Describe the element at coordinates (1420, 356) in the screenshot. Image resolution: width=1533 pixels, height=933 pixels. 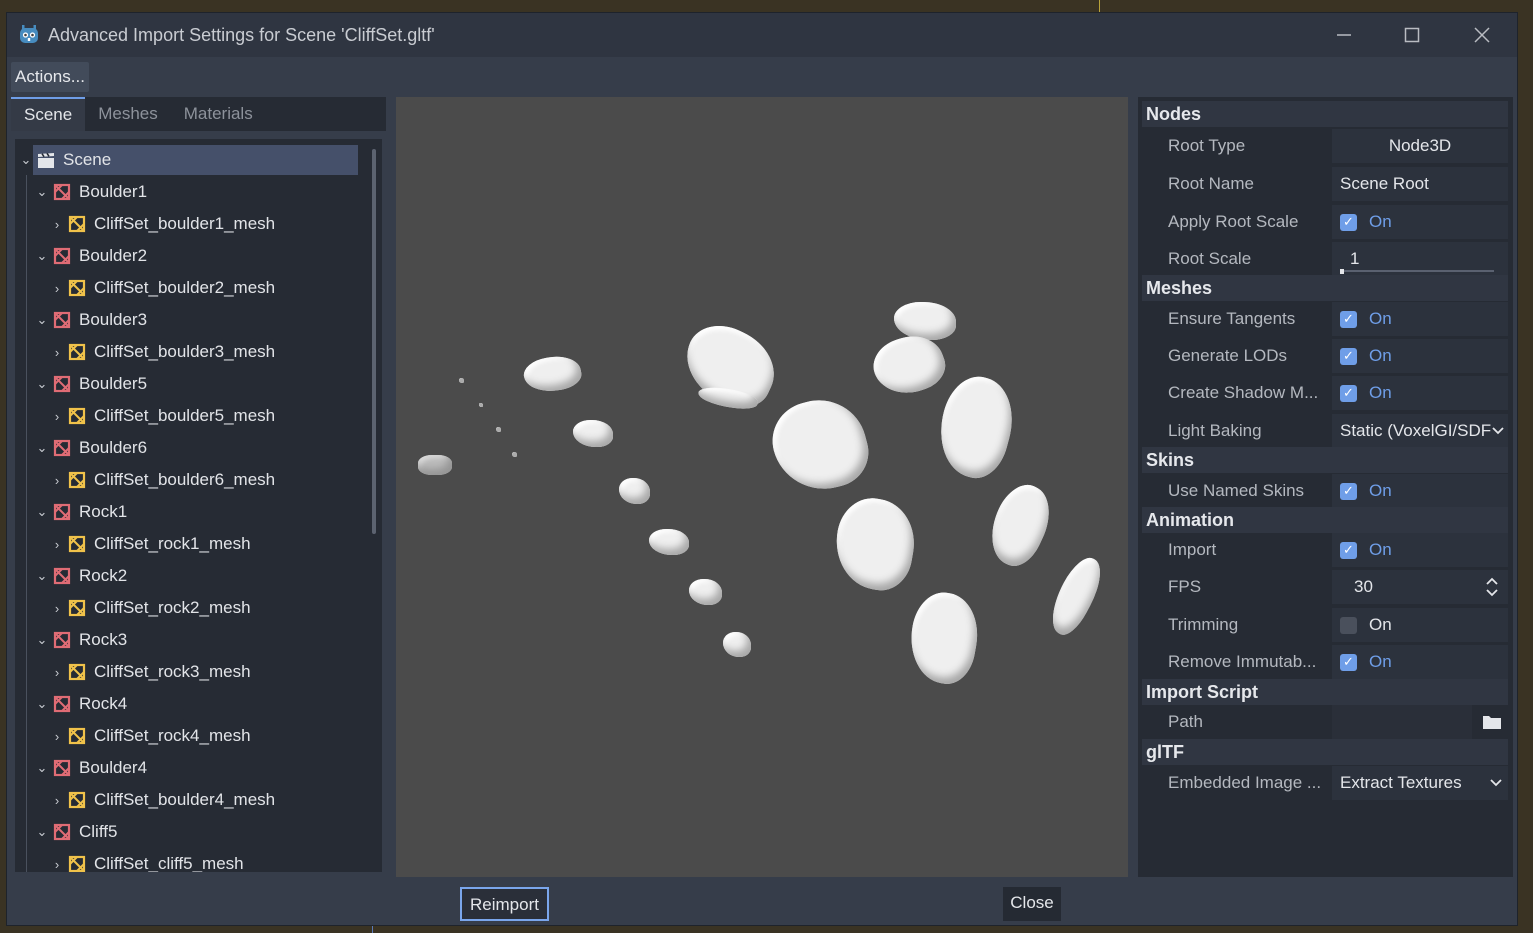
I see `generate-lods-checkbox: ✓ On` at that location.